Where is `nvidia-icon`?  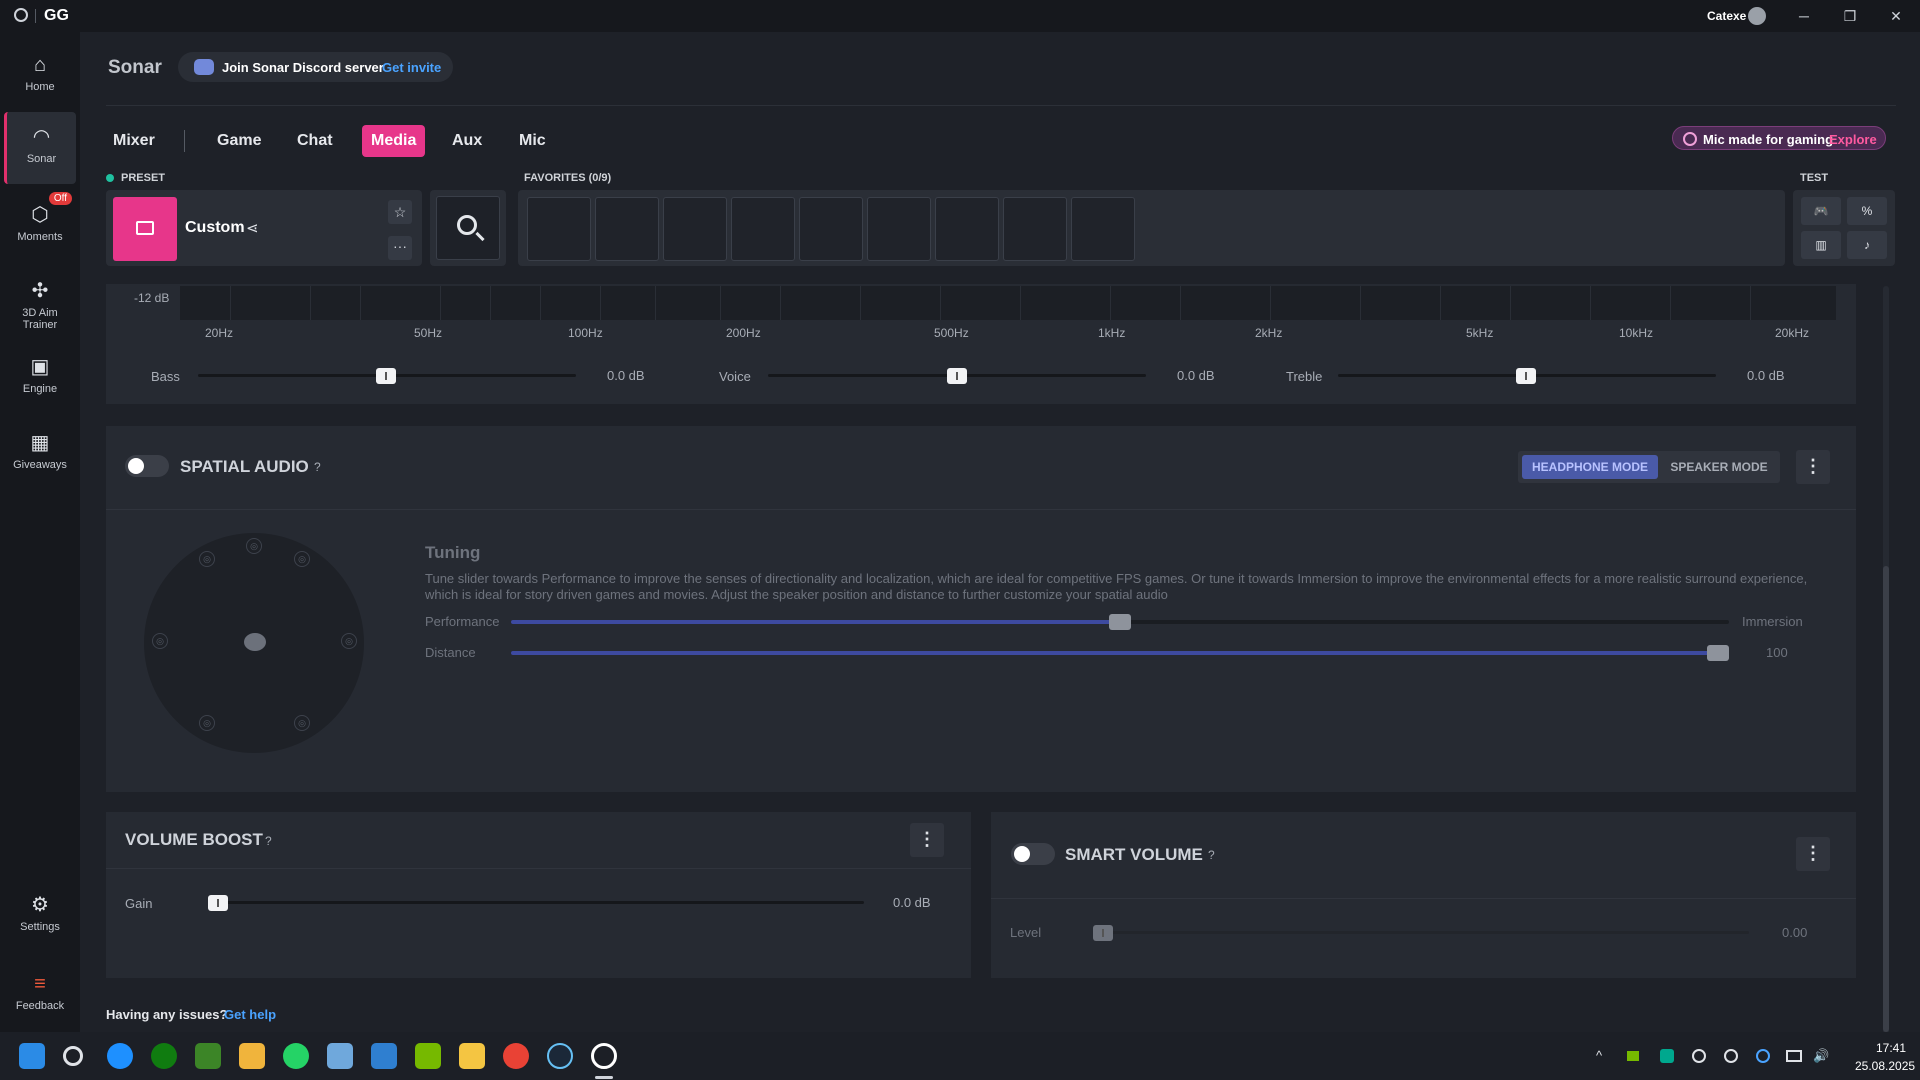 nvidia-icon is located at coordinates (428, 1056).